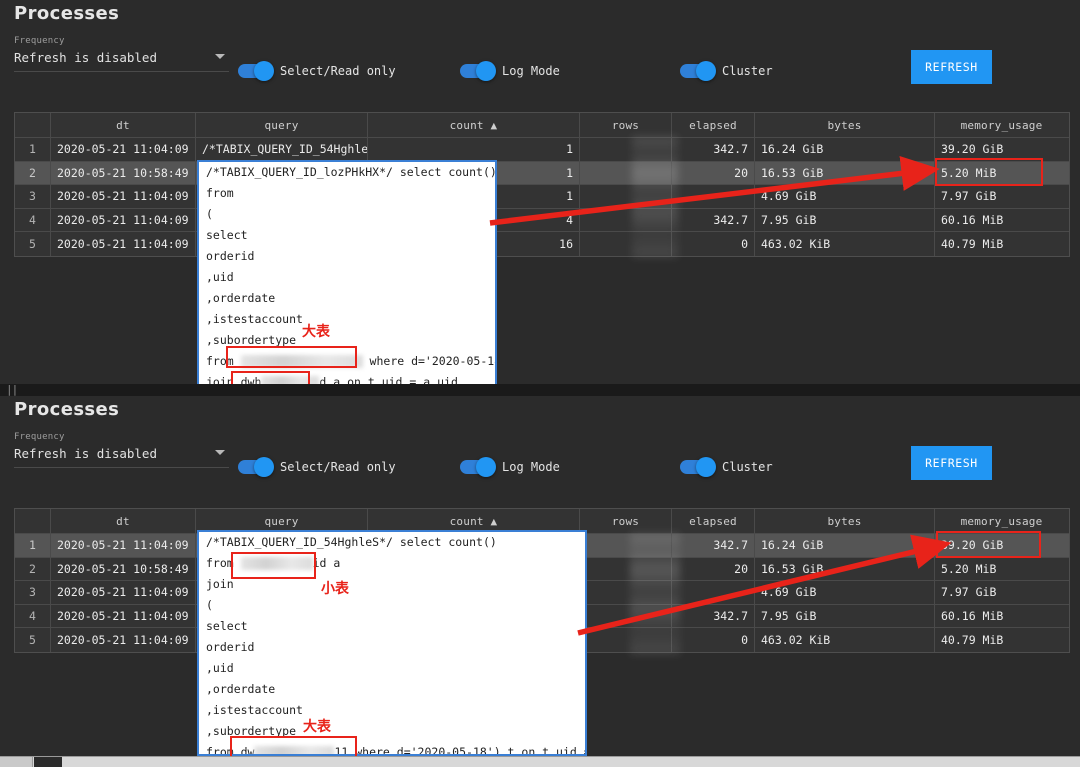  I want to click on strip-segment-left, so click(16, 762).